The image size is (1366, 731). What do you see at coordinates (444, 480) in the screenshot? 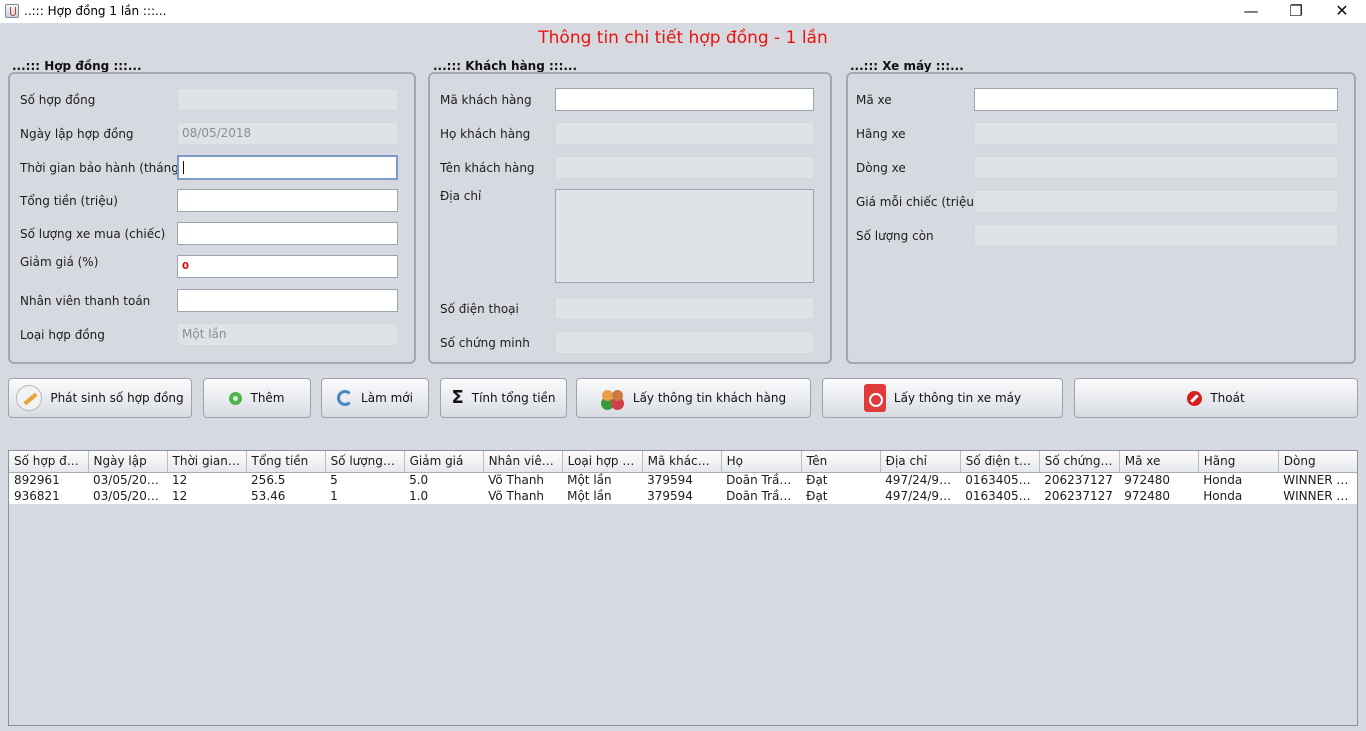
I see `table-cell: 5.0` at bounding box center [444, 480].